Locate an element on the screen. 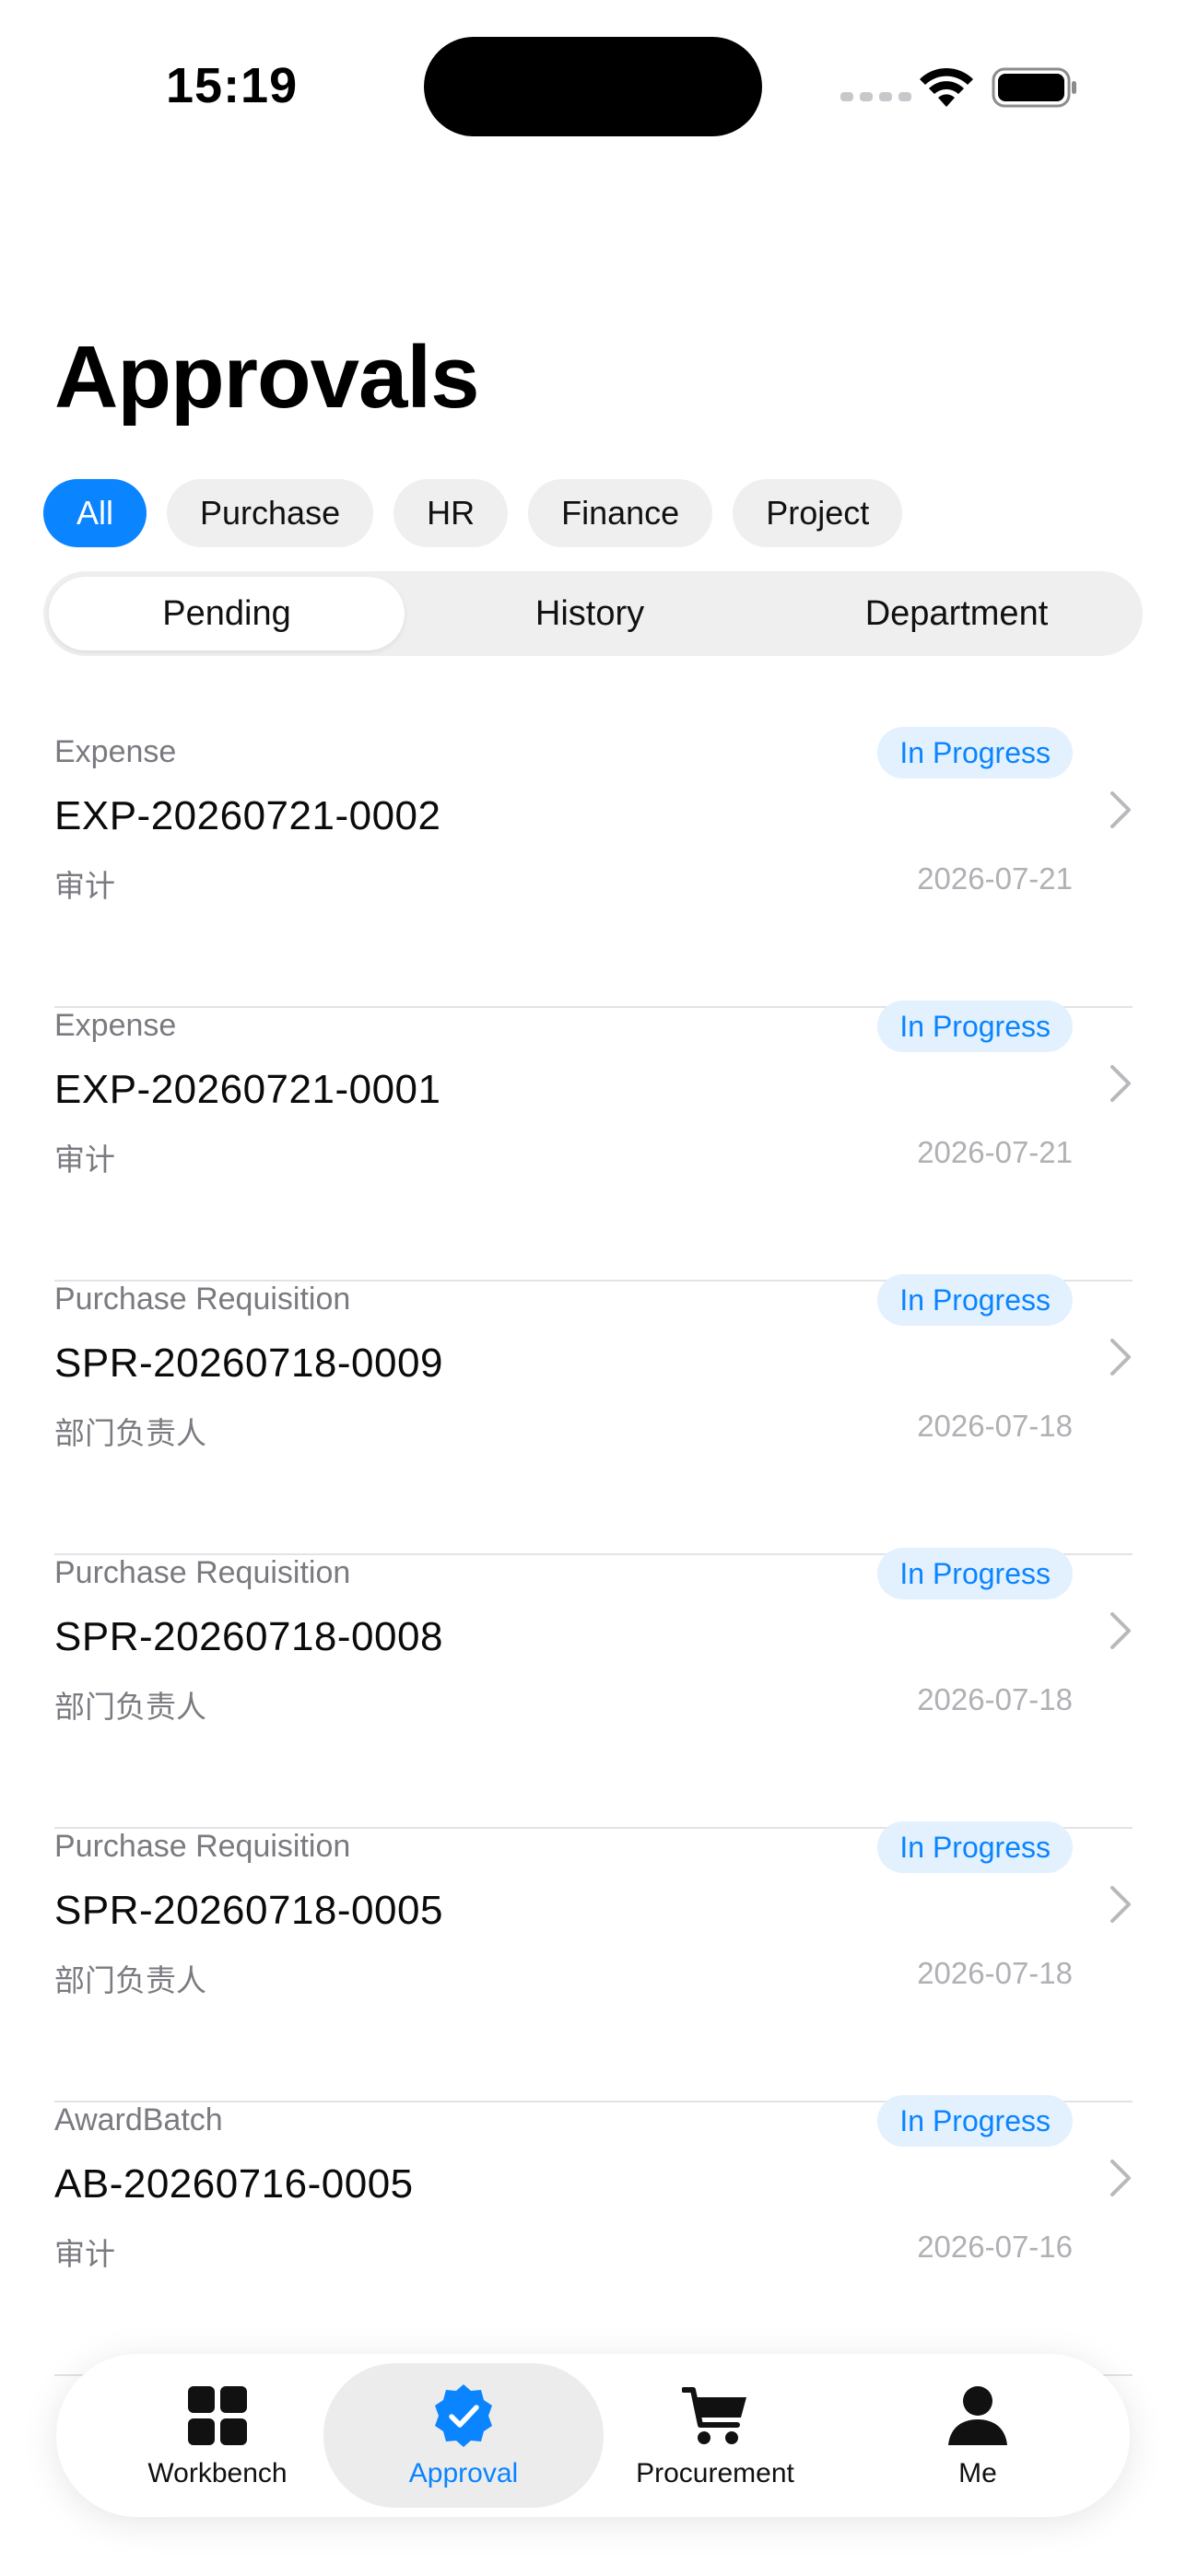 The height and width of the screenshot is (2576, 1186). segment-label: History is located at coordinates (589, 613).